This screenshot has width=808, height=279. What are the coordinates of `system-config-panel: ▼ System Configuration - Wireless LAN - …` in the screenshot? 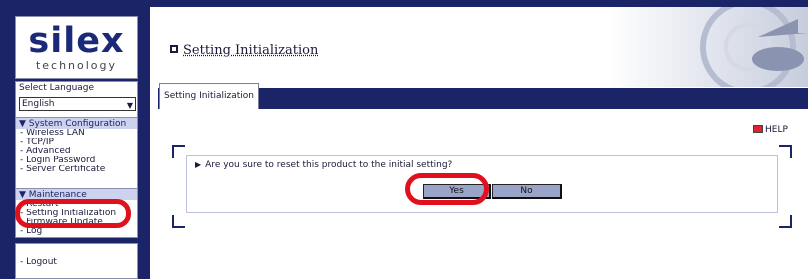 It's located at (76, 153).